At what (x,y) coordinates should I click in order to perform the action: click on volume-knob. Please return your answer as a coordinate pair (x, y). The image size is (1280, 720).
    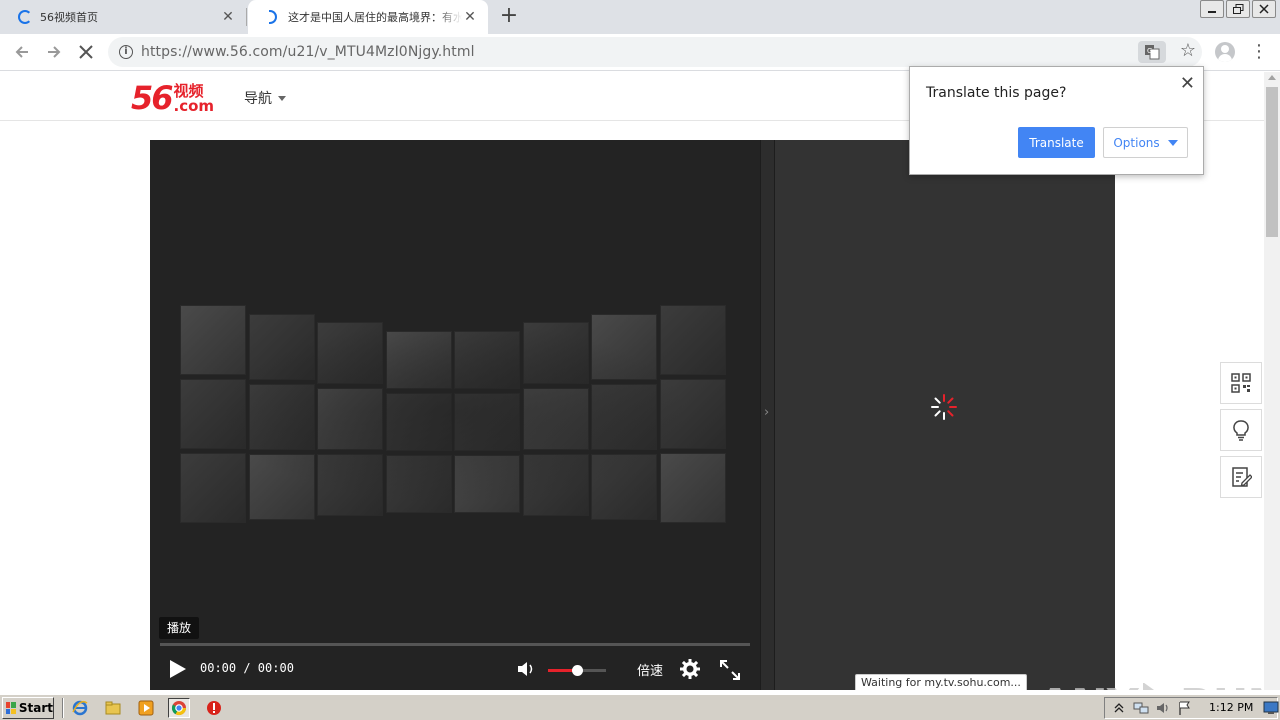
    Looking at the image, I should click on (577, 670).